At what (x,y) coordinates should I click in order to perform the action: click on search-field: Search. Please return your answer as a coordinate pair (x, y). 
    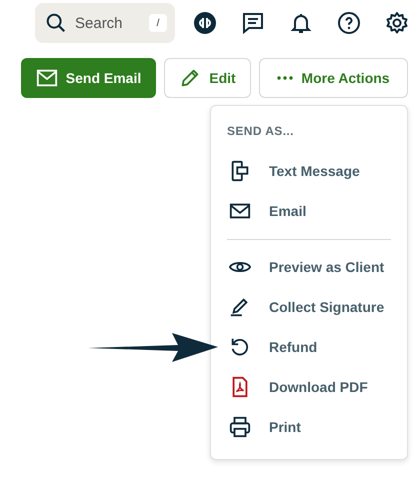
    Looking at the image, I should click on (108, 23).